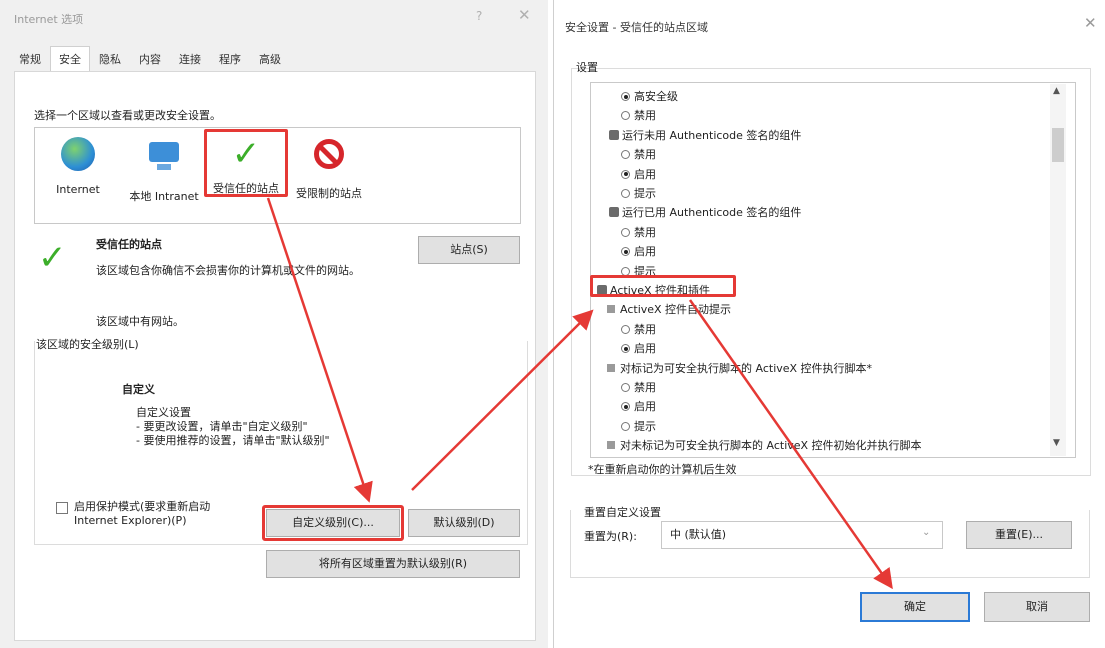 The image size is (1105, 648). Describe the element at coordinates (233, 440) in the screenshot. I see `custom-line: - 要使用推荐的设置，请单击"默认级别"` at that location.